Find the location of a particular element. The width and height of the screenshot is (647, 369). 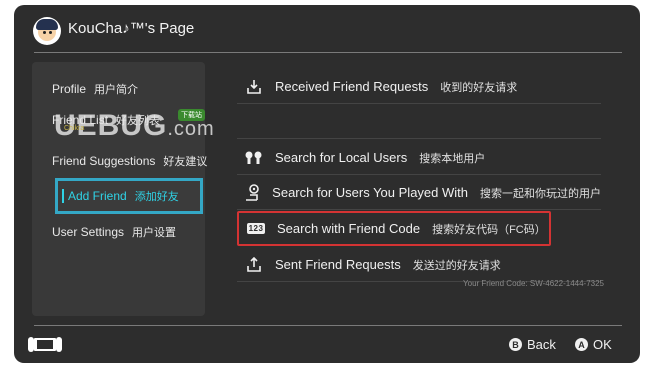

menu-item-label: Search for Local Users is located at coordinates (341, 157).